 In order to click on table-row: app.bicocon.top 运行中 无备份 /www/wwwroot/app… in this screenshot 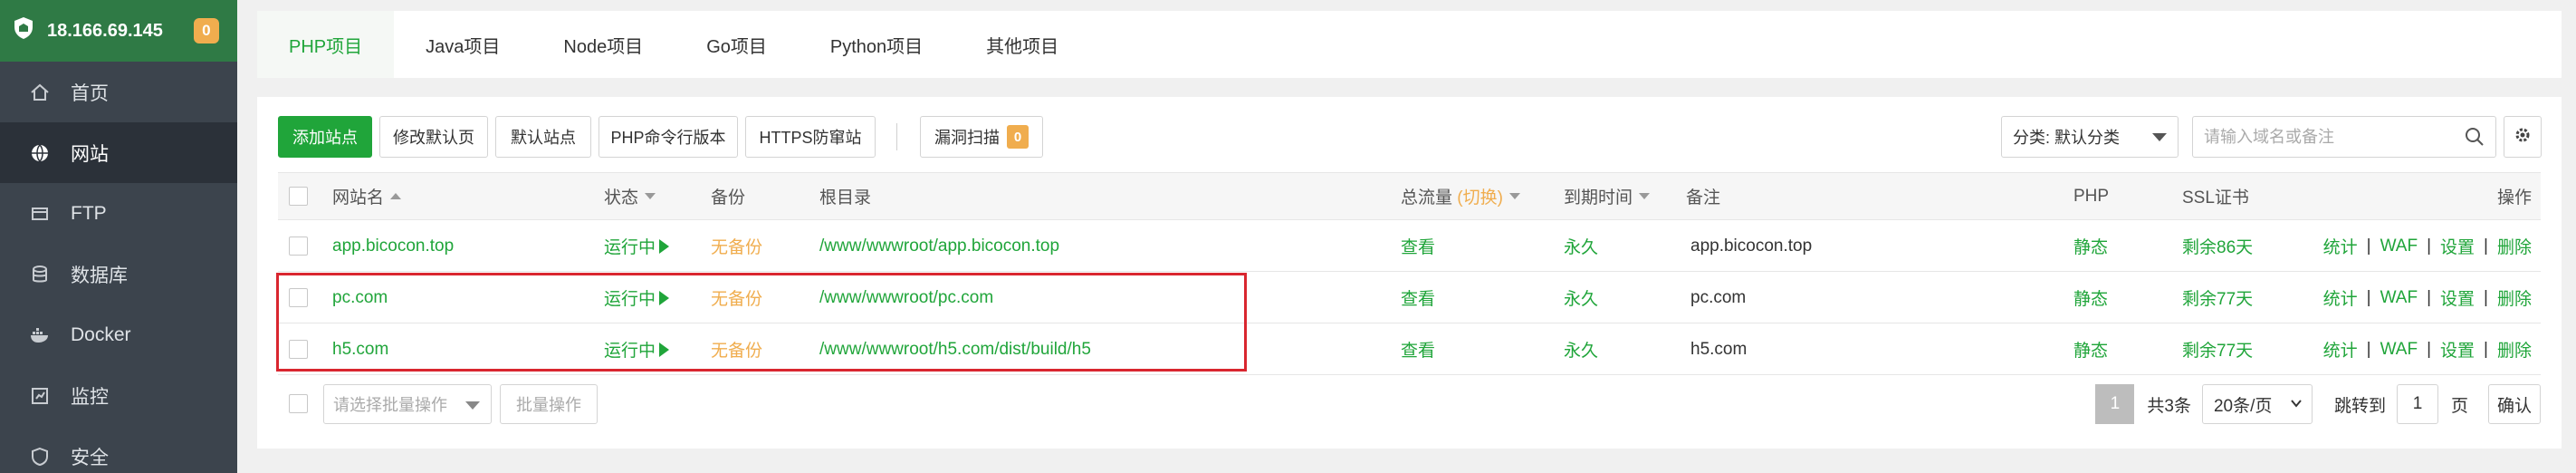, I will do `click(1409, 247)`.